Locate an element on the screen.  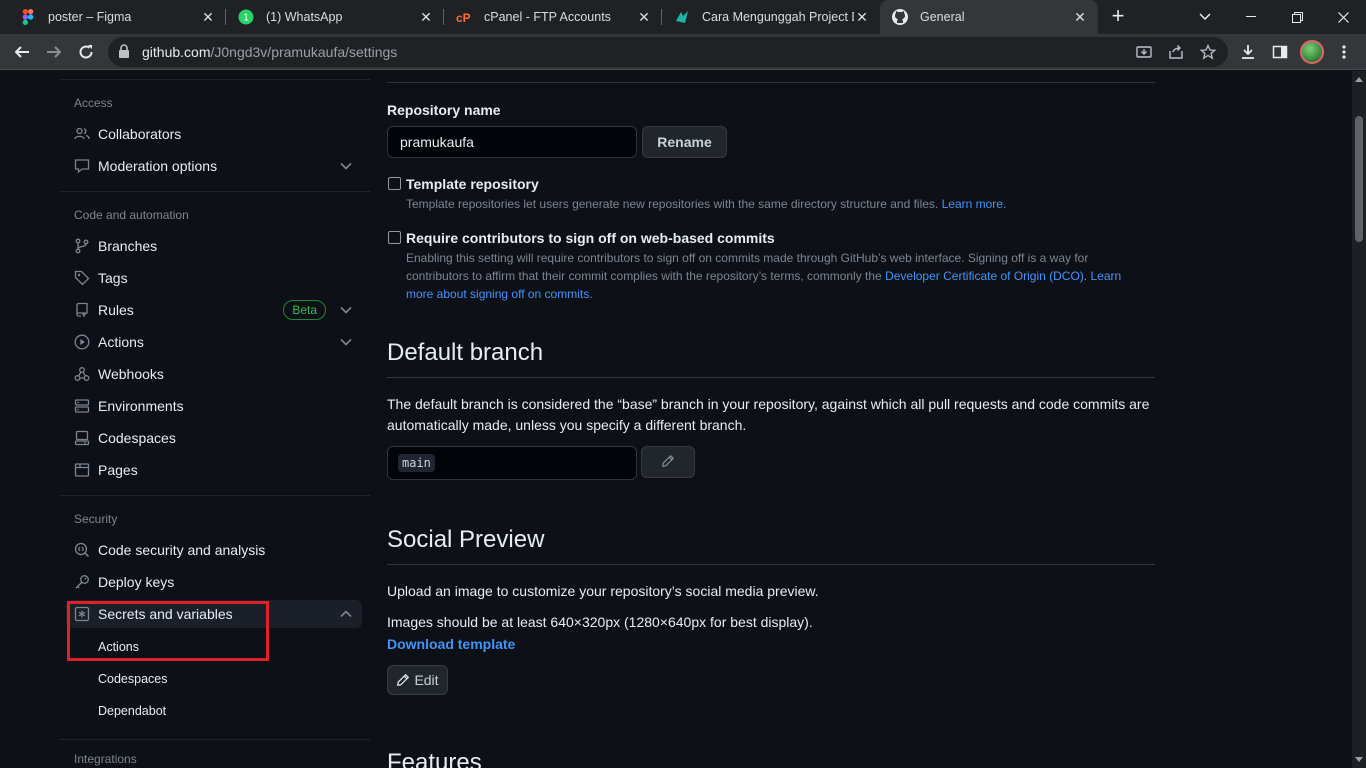
figma-icon is located at coordinates (28, 17).